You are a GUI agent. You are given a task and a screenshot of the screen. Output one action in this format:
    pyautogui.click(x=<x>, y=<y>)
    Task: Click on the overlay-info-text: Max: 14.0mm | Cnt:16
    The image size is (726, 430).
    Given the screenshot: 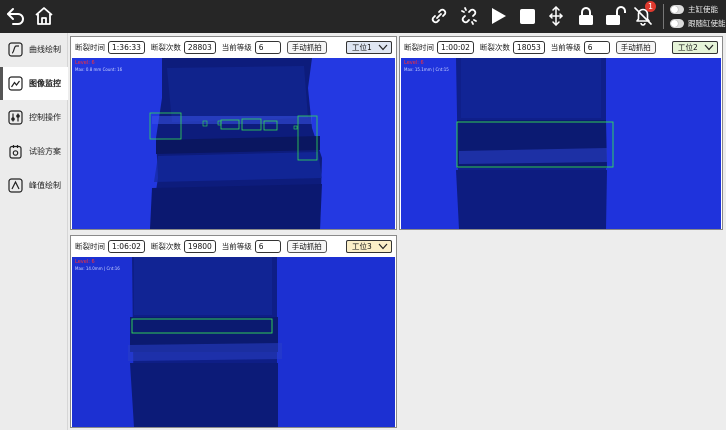 What is the action you would take?
    pyautogui.click(x=97, y=268)
    